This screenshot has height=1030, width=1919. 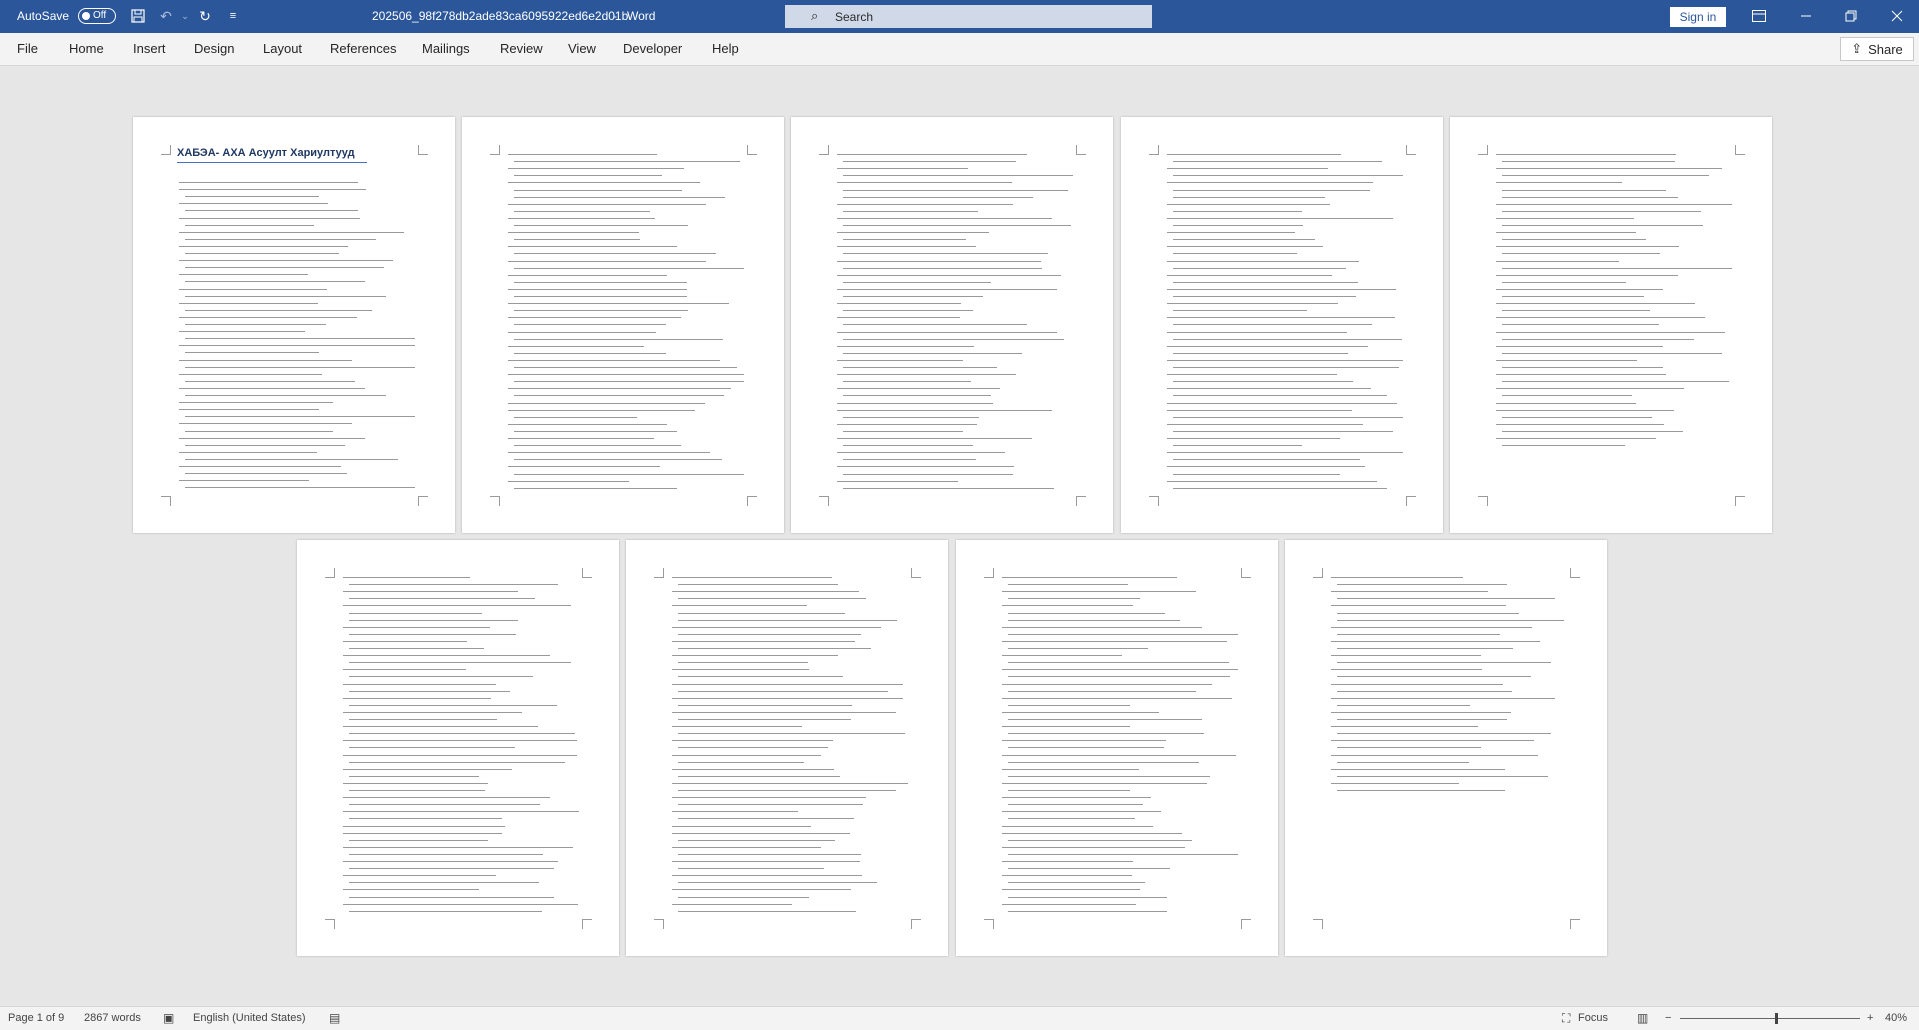 I want to click on maximize-icon, so click(x=1851, y=16).